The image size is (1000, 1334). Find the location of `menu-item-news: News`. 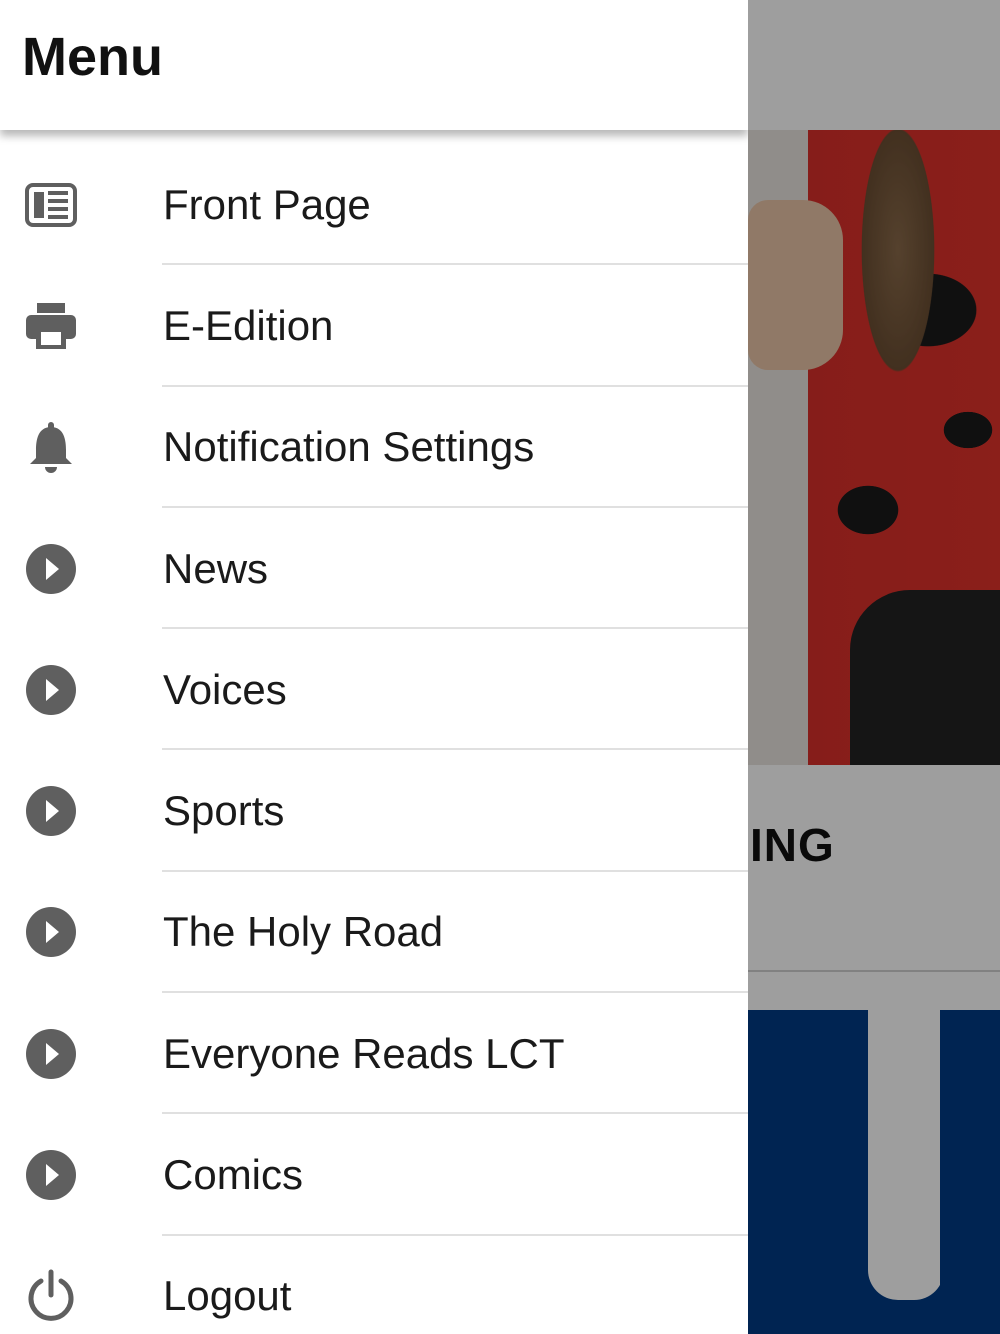

menu-item-news: News is located at coordinates (374, 569).